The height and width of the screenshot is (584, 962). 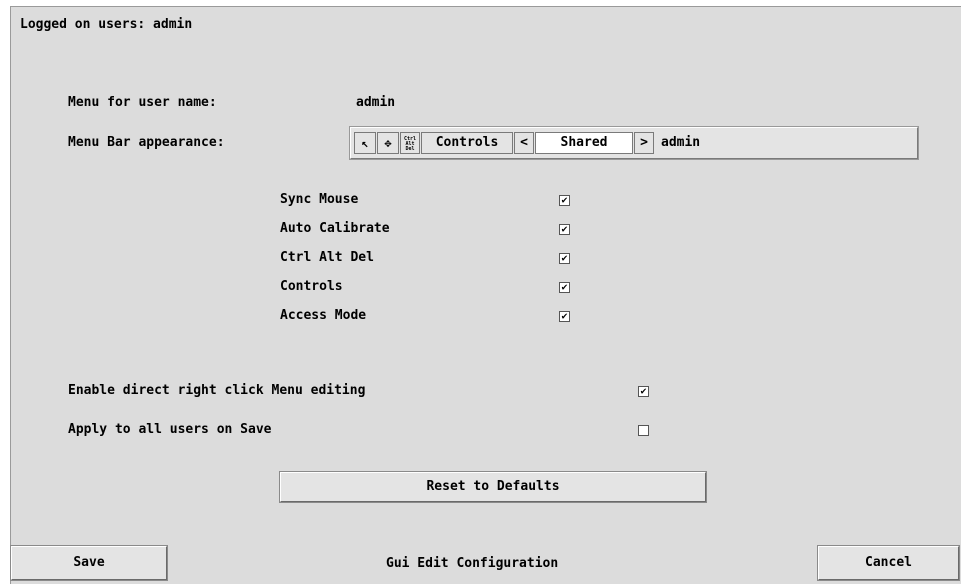 I want to click on checkbox-enable-edit: ✔, so click(x=643, y=391).